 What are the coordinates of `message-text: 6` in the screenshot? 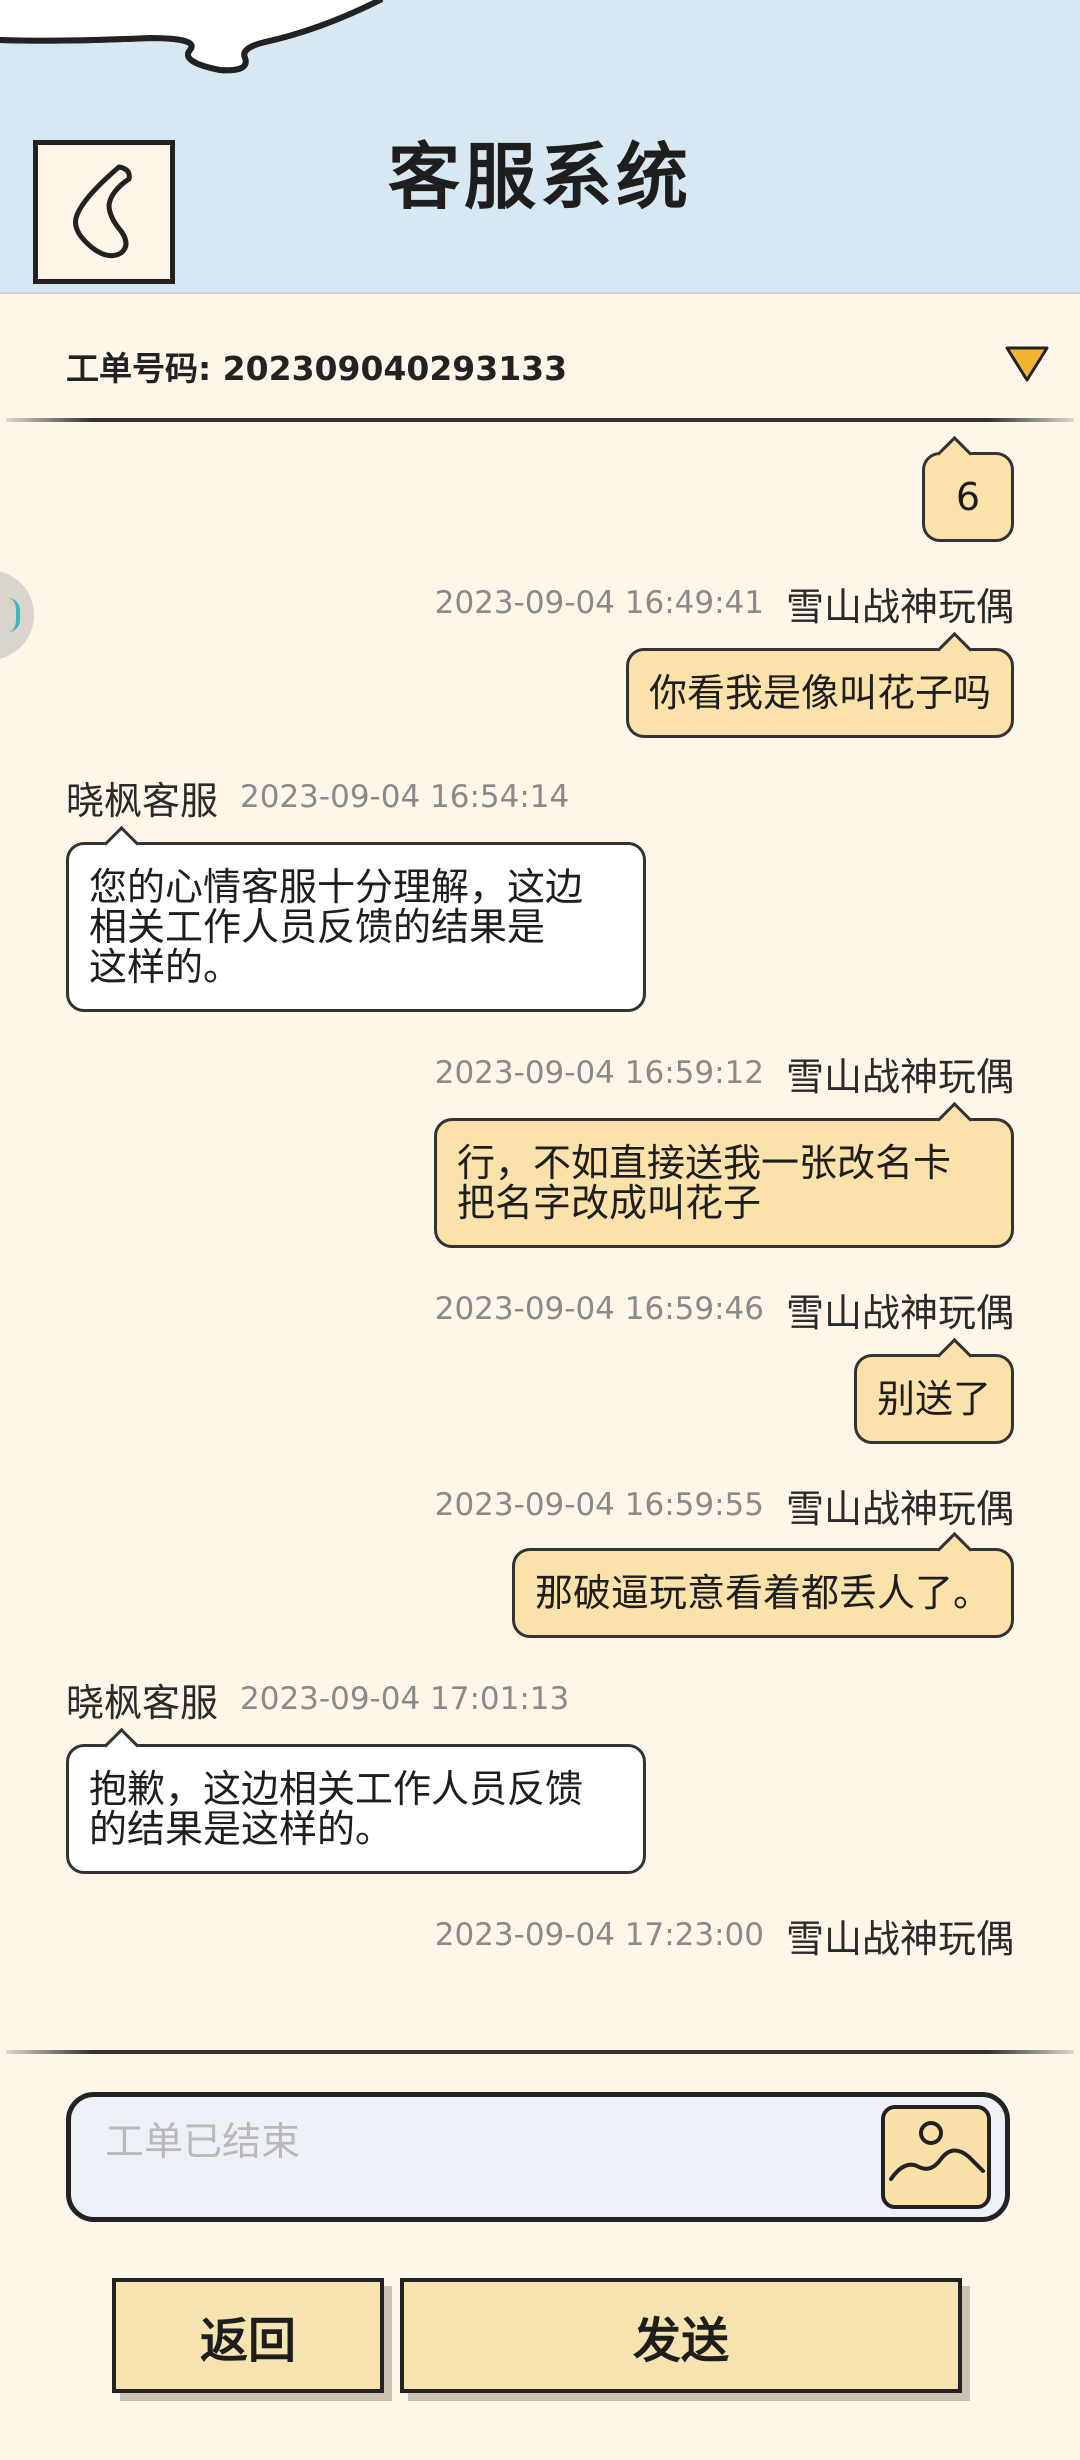 It's located at (968, 497).